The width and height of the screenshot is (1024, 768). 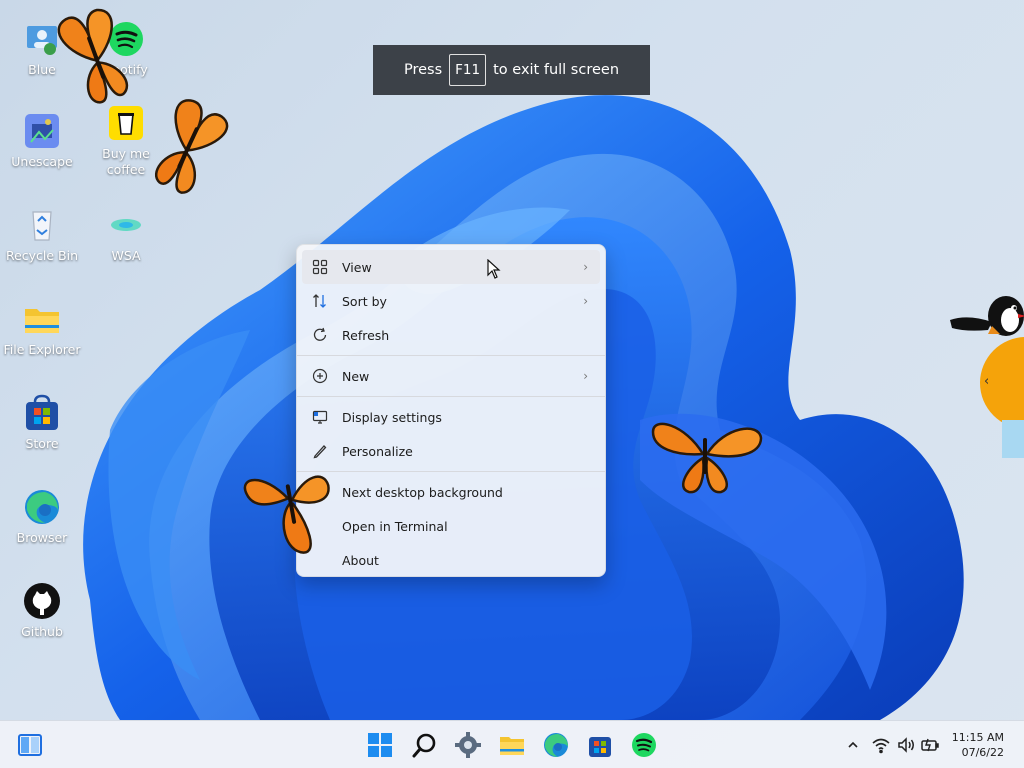 I want to click on menu-item-label: New, so click(x=356, y=376).